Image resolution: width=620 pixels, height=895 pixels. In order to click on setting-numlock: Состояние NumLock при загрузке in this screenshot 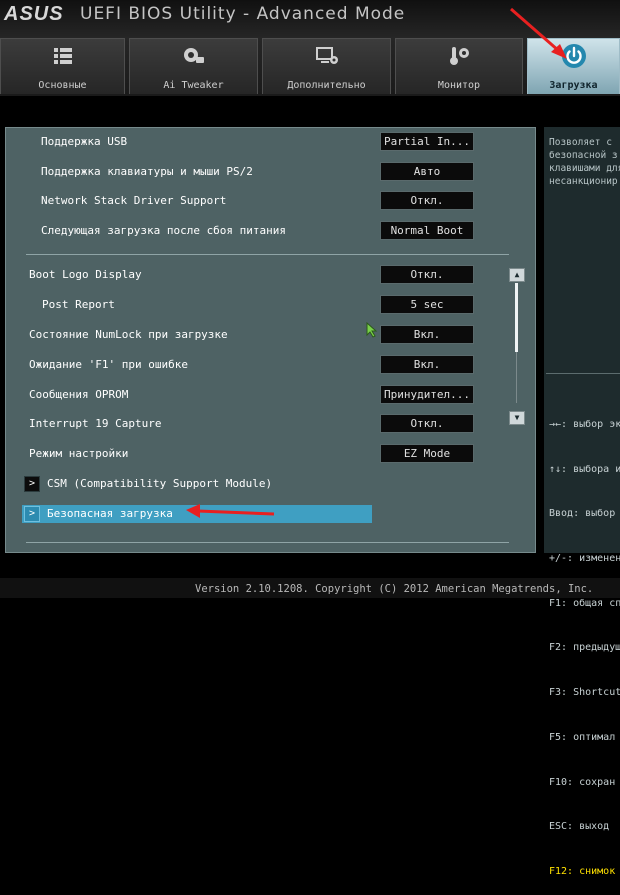, I will do `click(190, 335)`.